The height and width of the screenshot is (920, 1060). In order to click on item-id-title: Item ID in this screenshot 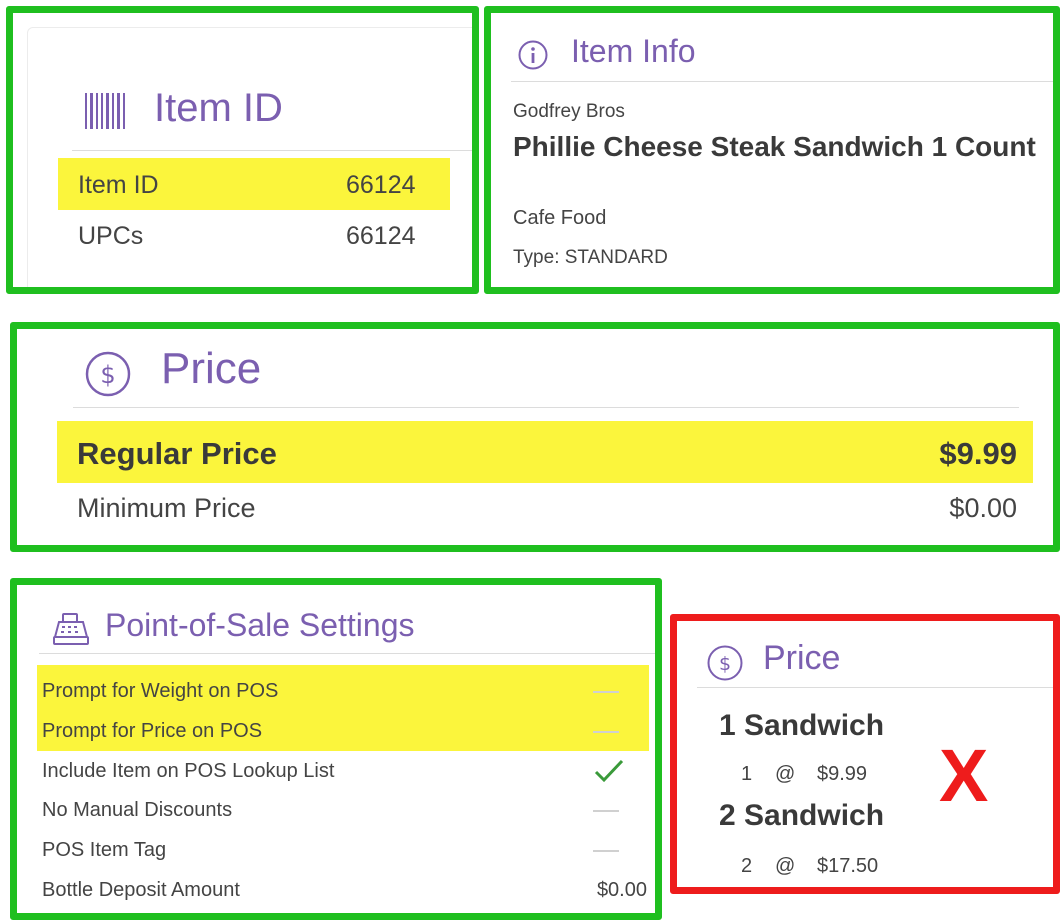, I will do `click(218, 108)`.